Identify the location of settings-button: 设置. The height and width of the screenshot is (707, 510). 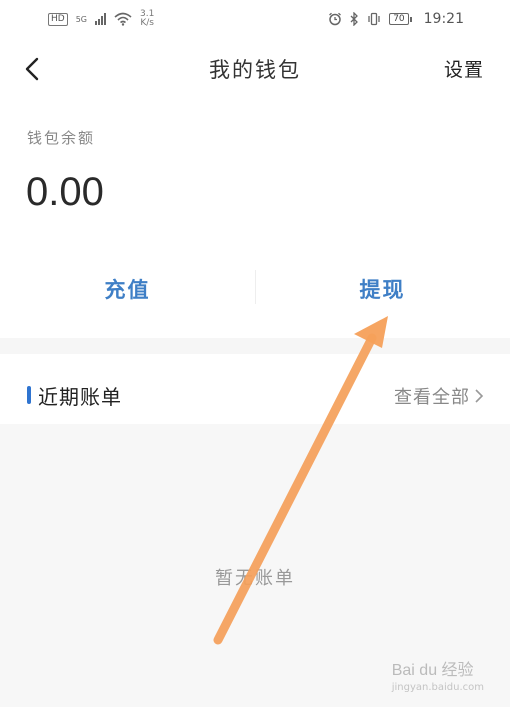
(464, 68).